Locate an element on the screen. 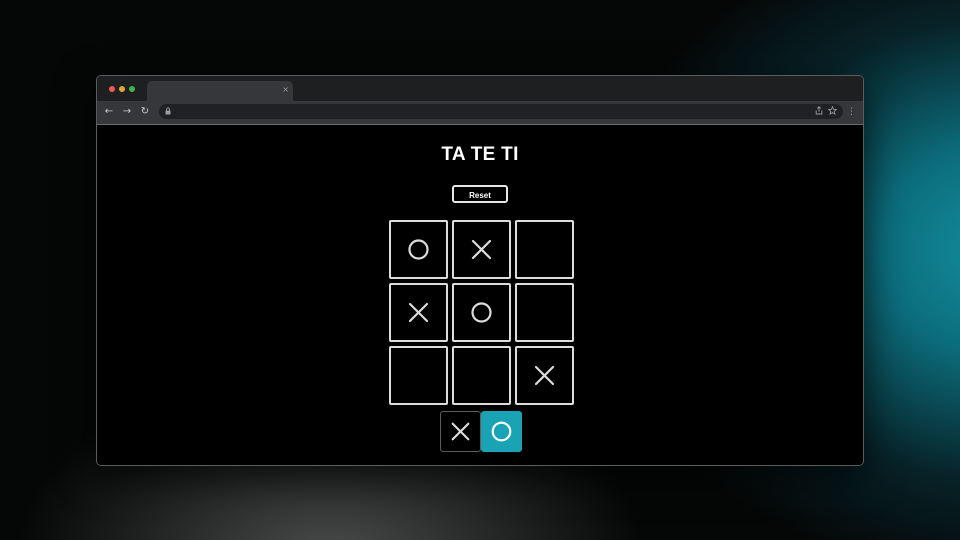 The height and width of the screenshot is (540, 960). minimize-window-button is located at coordinates (122, 89).